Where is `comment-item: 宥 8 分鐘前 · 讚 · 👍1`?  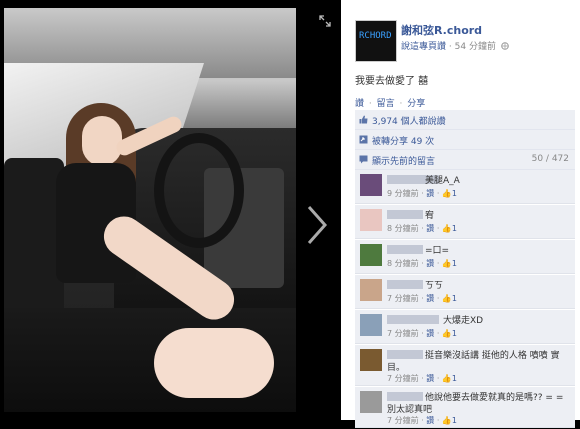
comment-item: 宥 8 分鐘前 · 讚 · 👍1 is located at coordinates (465, 222).